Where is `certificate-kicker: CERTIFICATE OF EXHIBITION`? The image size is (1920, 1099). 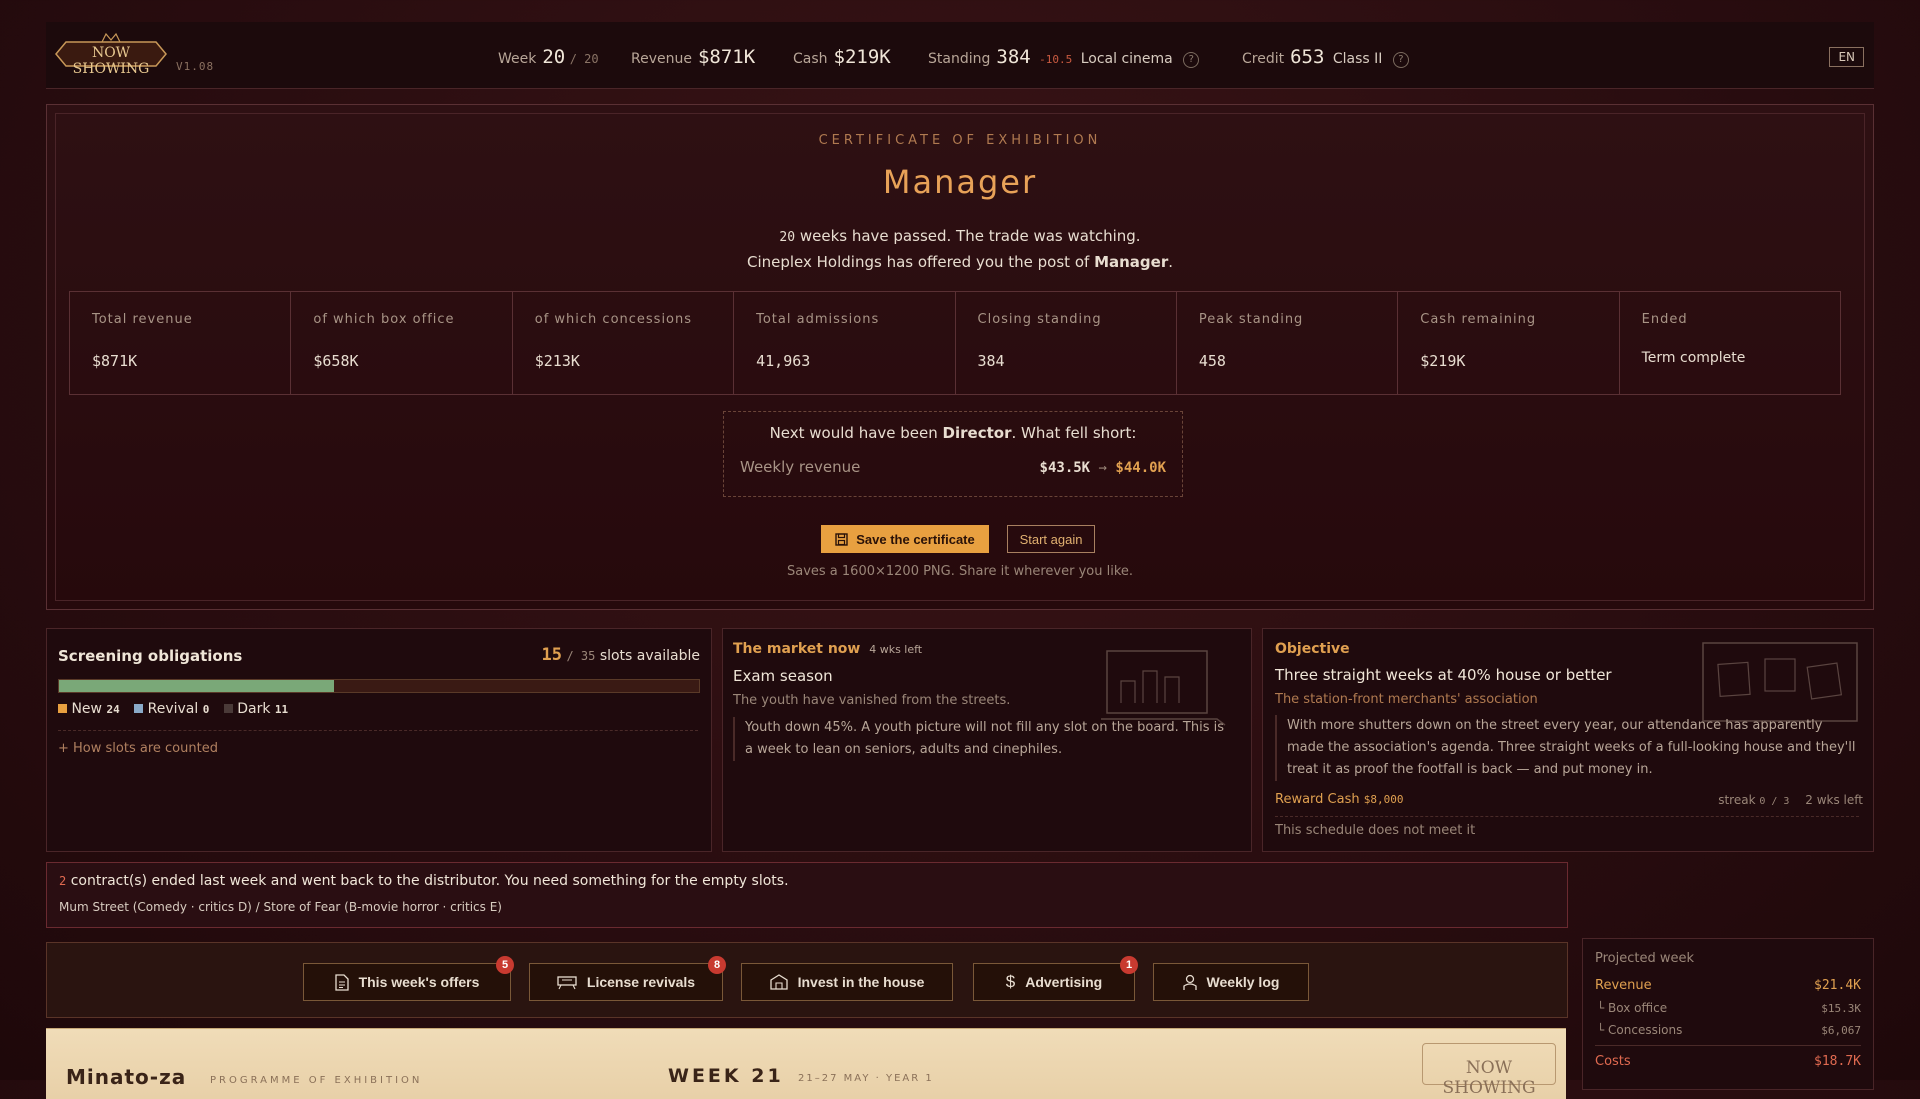 certificate-kicker: CERTIFICATE OF EXHIBITION is located at coordinates (960, 140).